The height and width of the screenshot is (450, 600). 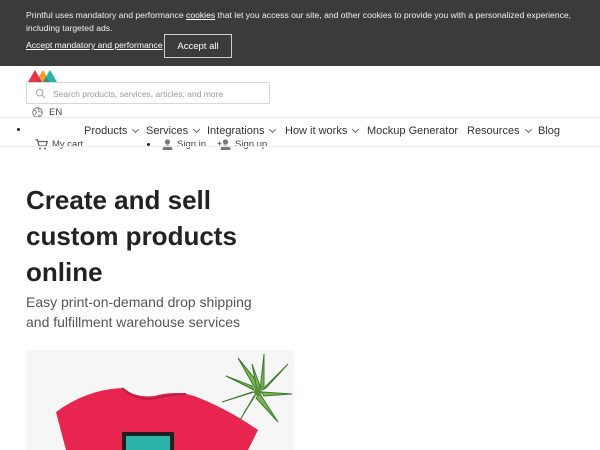 I want to click on cart-label: My cart, so click(x=68, y=144).